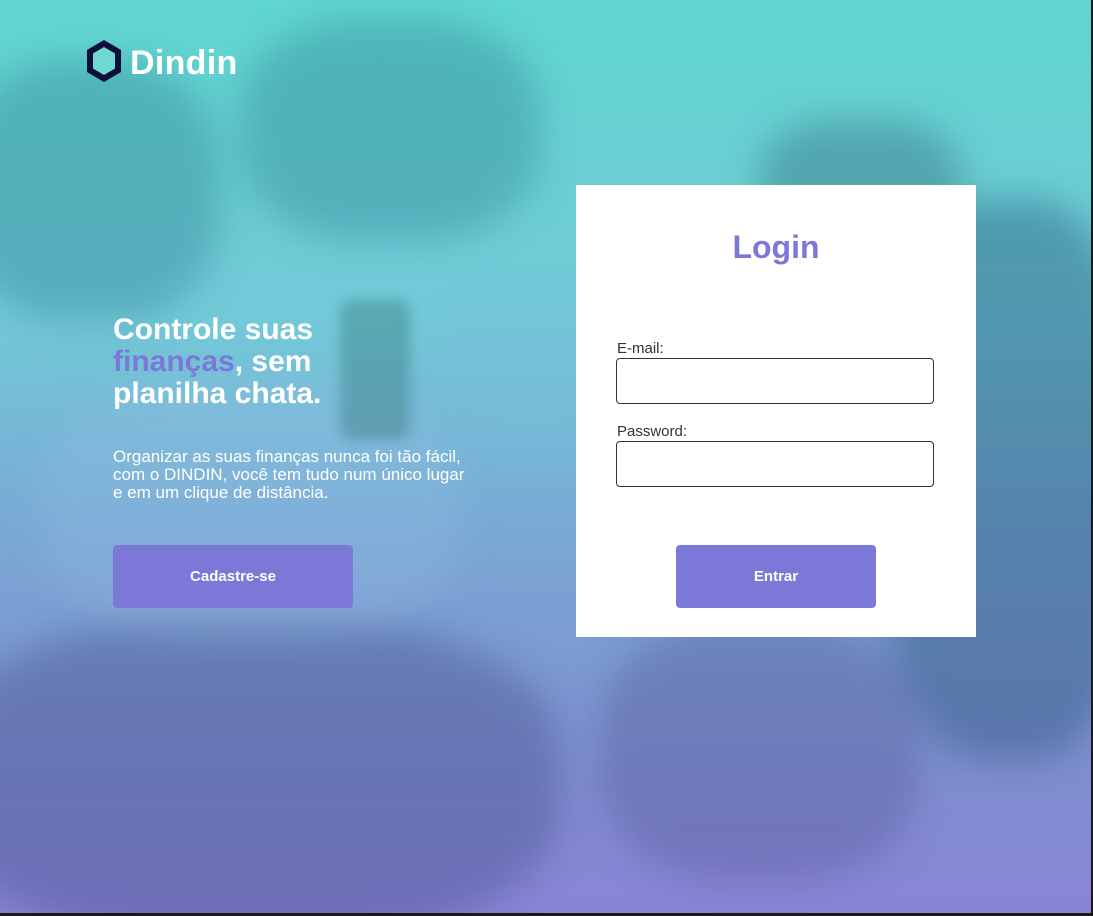  I want to click on login-submit-button: Entrar, so click(776, 576).